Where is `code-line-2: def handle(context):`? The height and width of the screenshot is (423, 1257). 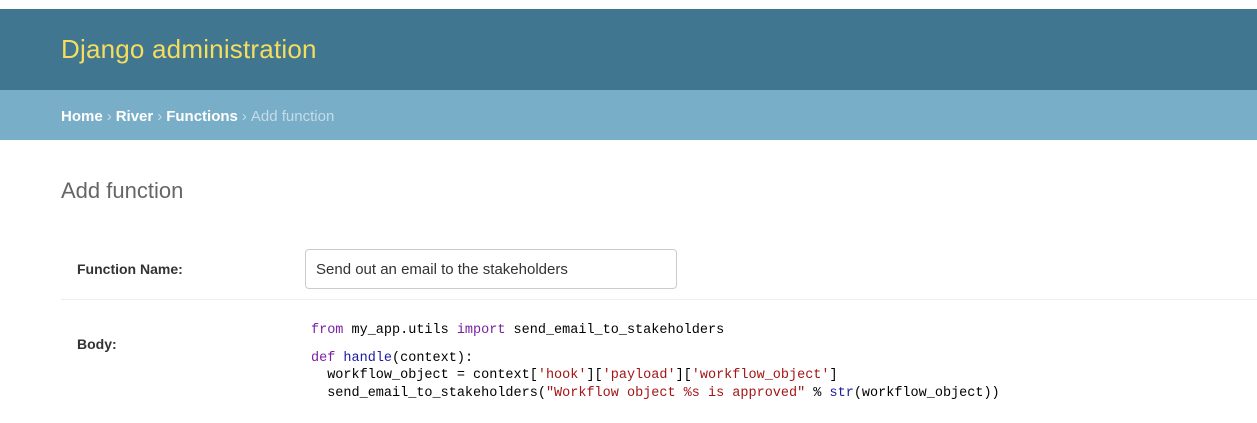 code-line-2: def handle(context): is located at coordinates (655, 359).